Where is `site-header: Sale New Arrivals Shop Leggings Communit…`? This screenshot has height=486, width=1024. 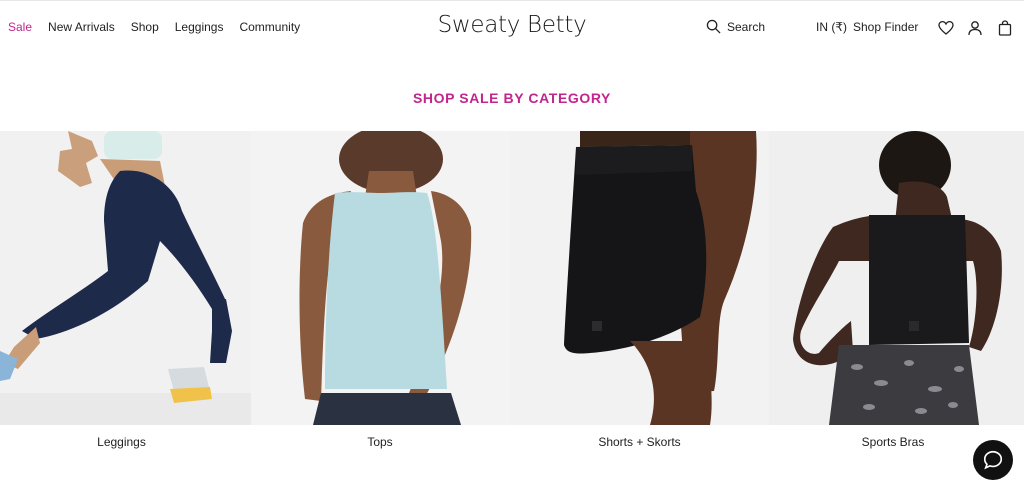
site-header: Sale New Arrivals Shop Leggings Communit… is located at coordinates (512, 28).